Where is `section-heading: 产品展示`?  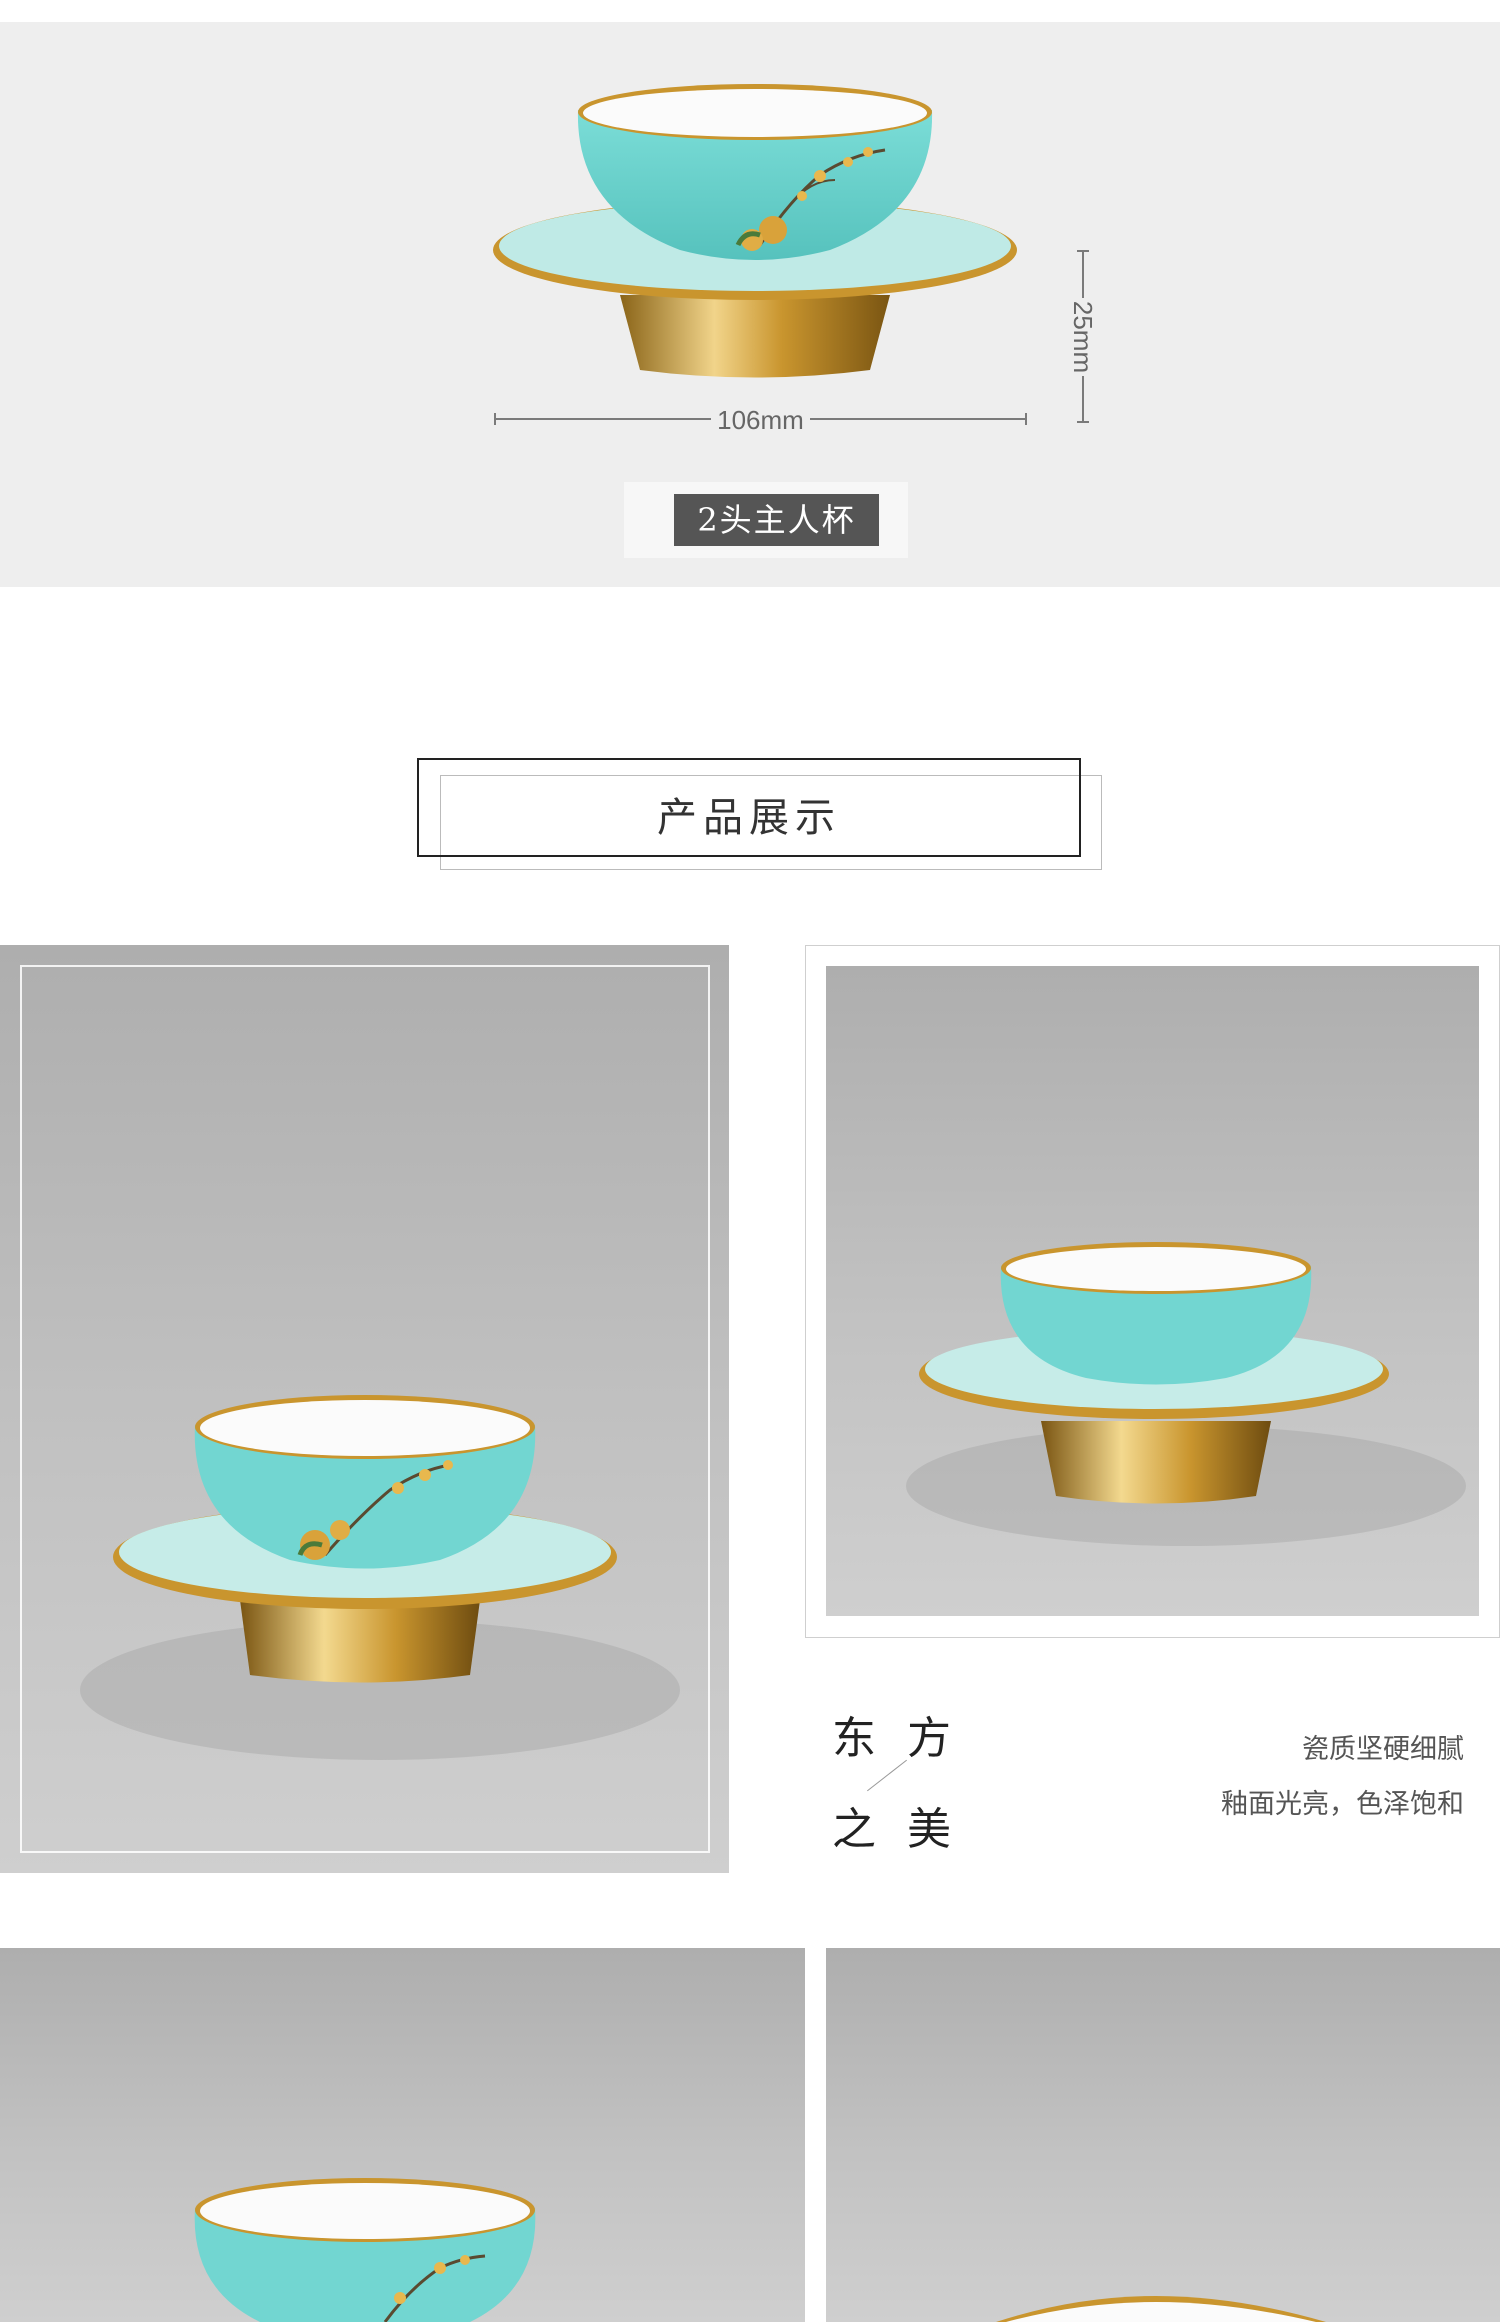
section-heading: 产品展示 is located at coordinates (749, 818).